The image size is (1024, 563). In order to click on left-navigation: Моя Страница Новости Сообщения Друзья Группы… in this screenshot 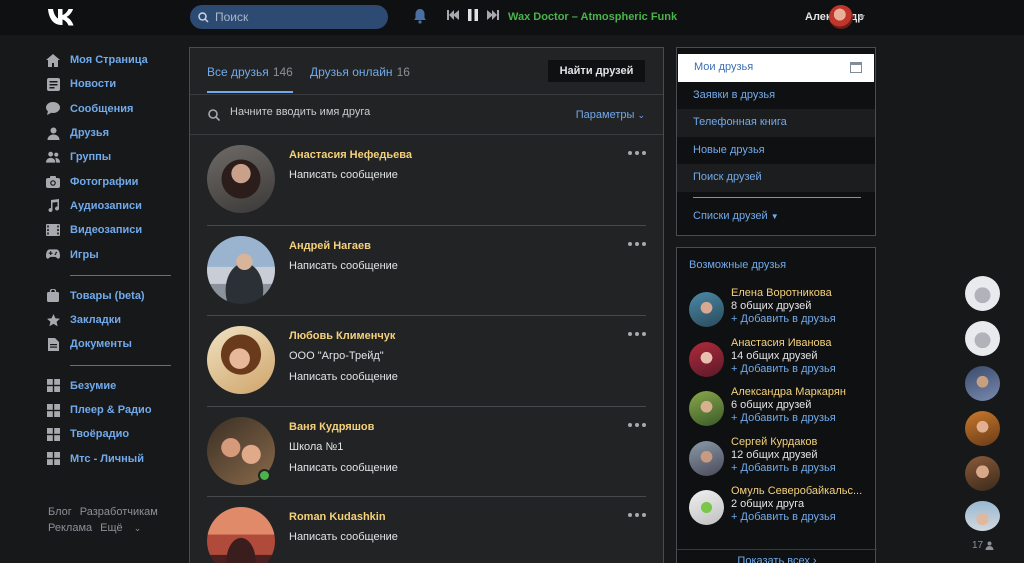, I will do `click(108, 259)`.